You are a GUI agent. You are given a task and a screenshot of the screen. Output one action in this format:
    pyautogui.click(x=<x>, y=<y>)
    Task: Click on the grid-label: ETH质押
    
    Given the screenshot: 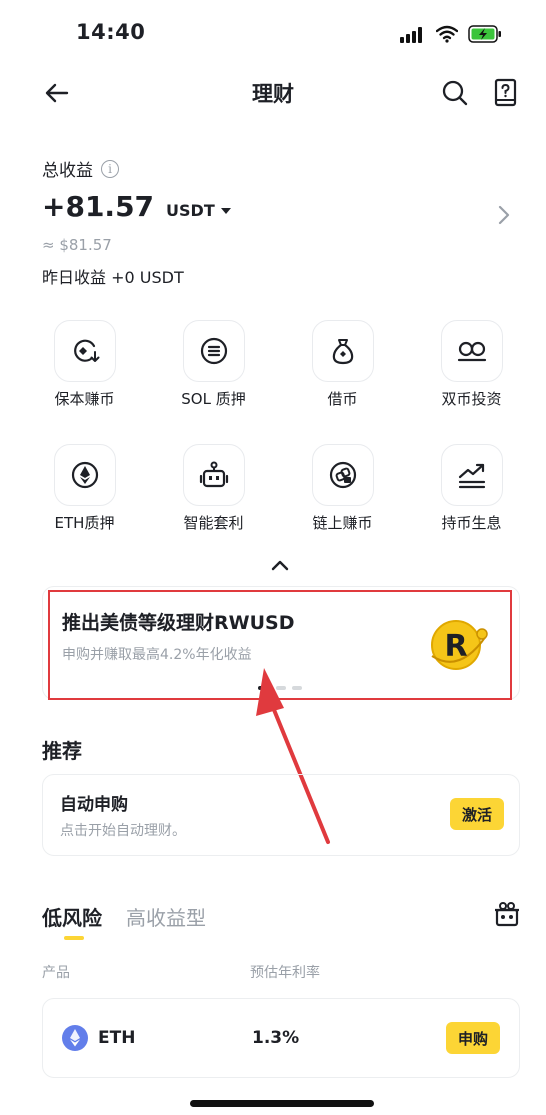 What is the action you would take?
    pyautogui.click(x=84, y=523)
    